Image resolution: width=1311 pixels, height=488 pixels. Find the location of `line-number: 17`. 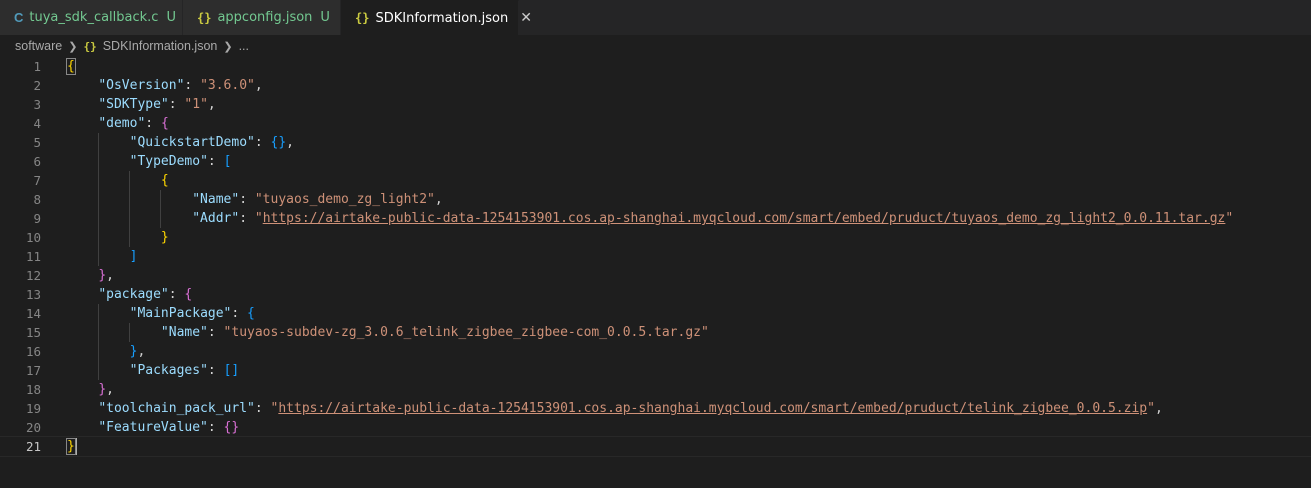

line-number: 17 is located at coordinates (33, 370).